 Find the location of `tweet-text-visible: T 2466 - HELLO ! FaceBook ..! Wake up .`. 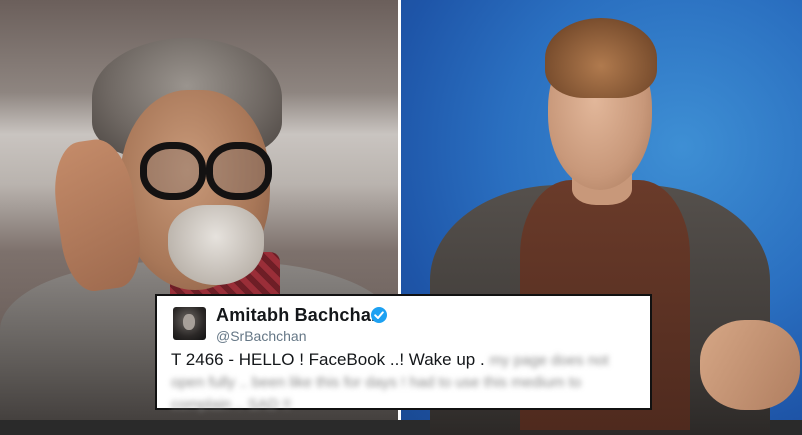

tweet-text-visible: T 2466 - HELLO ! FaceBook ..! Wake up . is located at coordinates (328, 359).